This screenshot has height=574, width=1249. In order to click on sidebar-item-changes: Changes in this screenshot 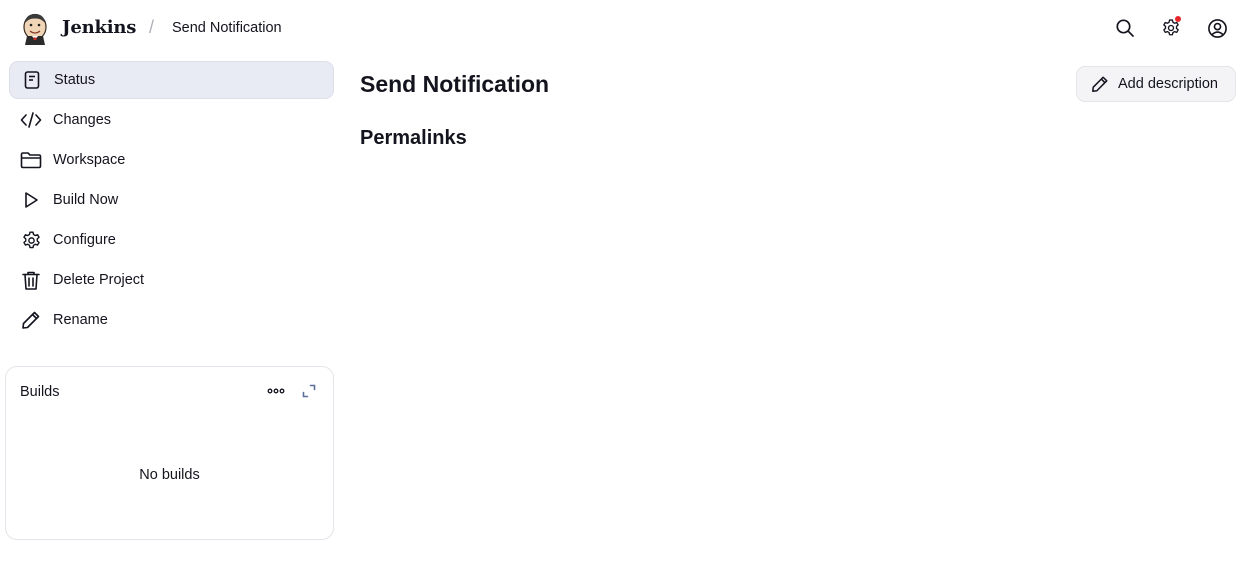, I will do `click(171, 120)`.